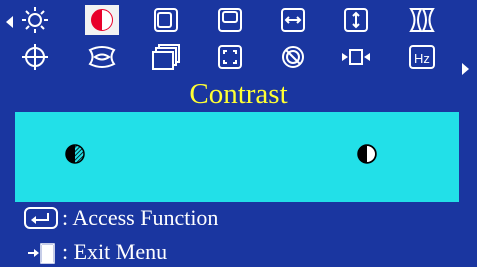  Describe the element at coordinates (140, 217) in the screenshot. I see `access-function-hint: : Access Function` at that location.